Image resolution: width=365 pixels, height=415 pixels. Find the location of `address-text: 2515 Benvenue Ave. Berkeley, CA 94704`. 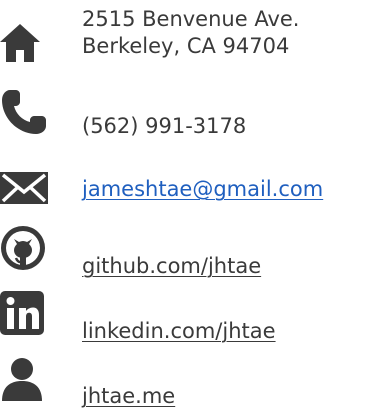

address-text: 2515 Benvenue Ave. Berkeley, CA 94704 is located at coordinates (190, 33).